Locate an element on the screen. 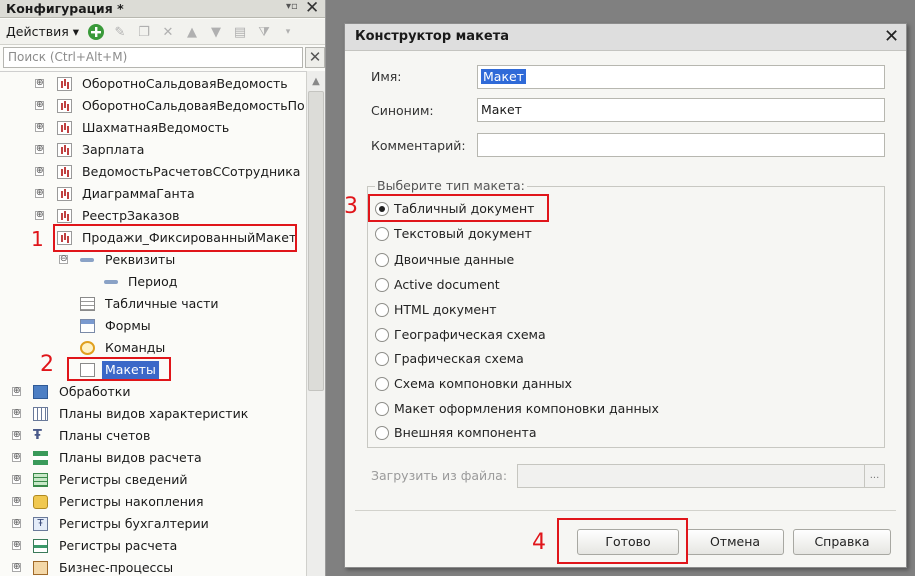  move-down-icon: ▼ is located at coordinates (216, 32).